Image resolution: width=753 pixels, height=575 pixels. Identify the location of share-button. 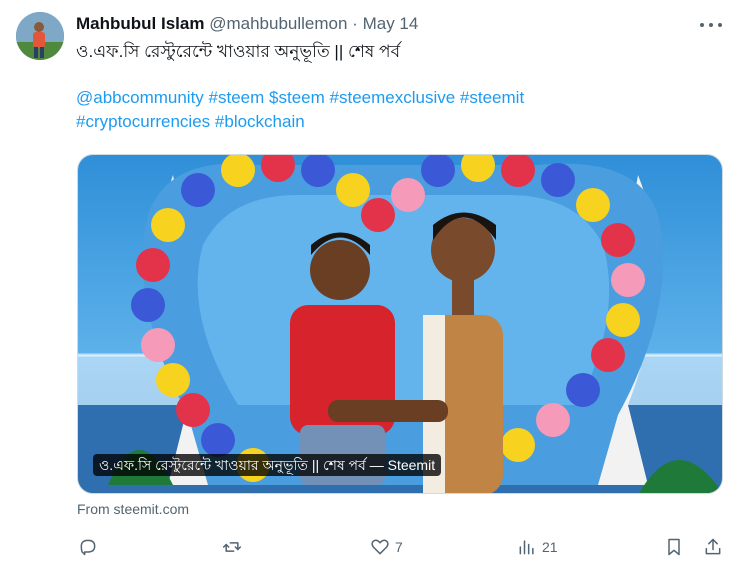
(713, 547).